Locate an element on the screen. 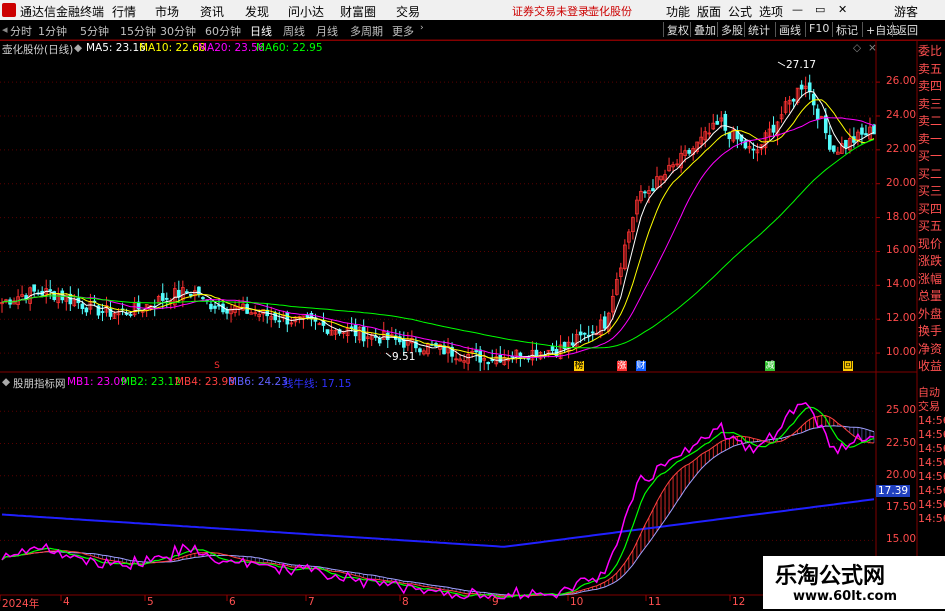  menu-item-xuanxiang: 选项 is located at coordinates (771, 11).